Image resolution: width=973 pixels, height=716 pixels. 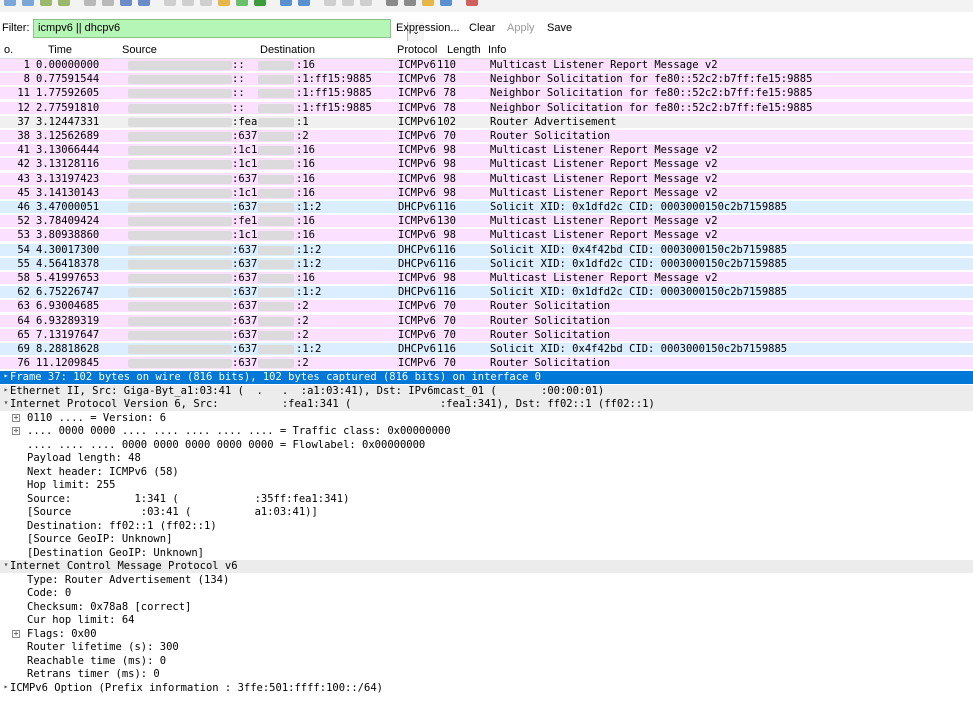 I want to click on options-icon, so click(x=64, y=3).